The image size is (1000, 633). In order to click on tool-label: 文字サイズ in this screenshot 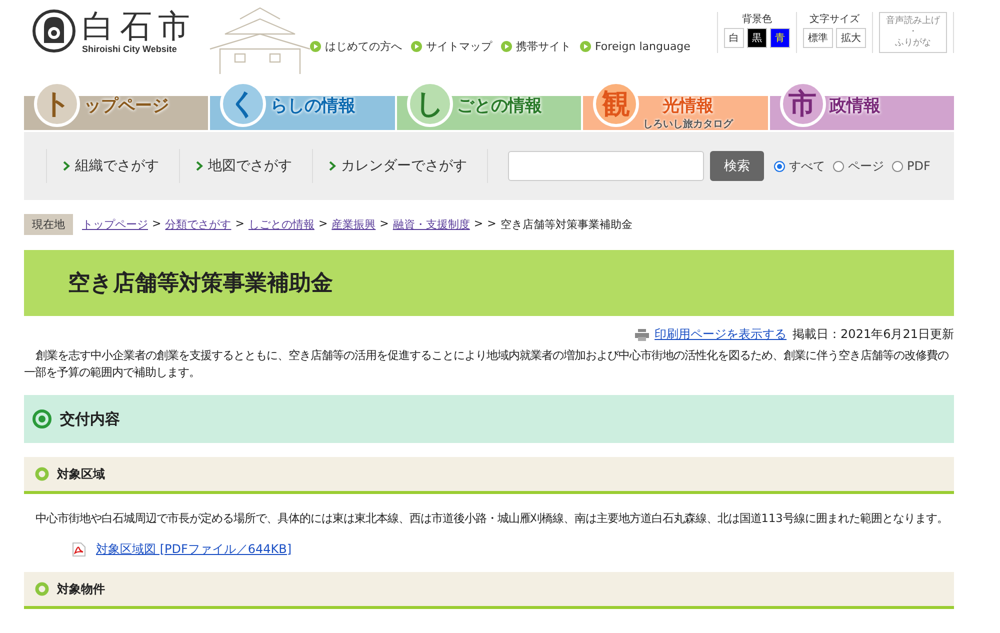, I will do `click(835, 19)`.